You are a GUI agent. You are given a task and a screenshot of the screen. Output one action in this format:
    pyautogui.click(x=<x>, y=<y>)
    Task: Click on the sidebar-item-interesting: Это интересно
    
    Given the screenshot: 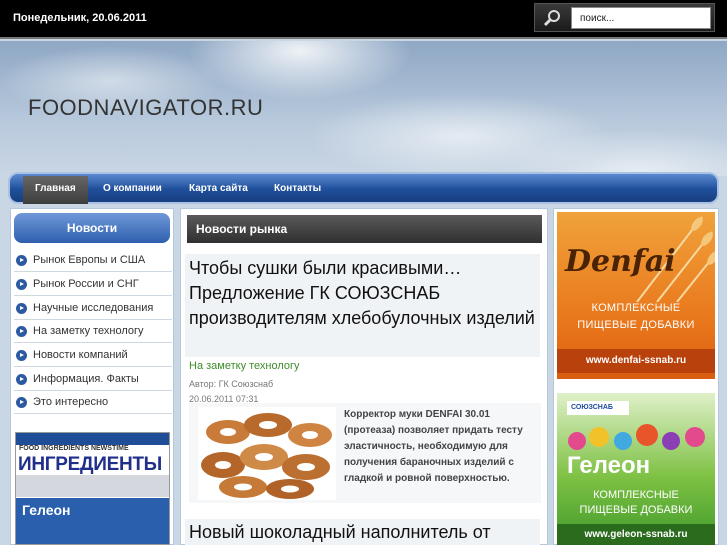 What is the action you would take?
    pyautogui.click(x=93, y=402)
    